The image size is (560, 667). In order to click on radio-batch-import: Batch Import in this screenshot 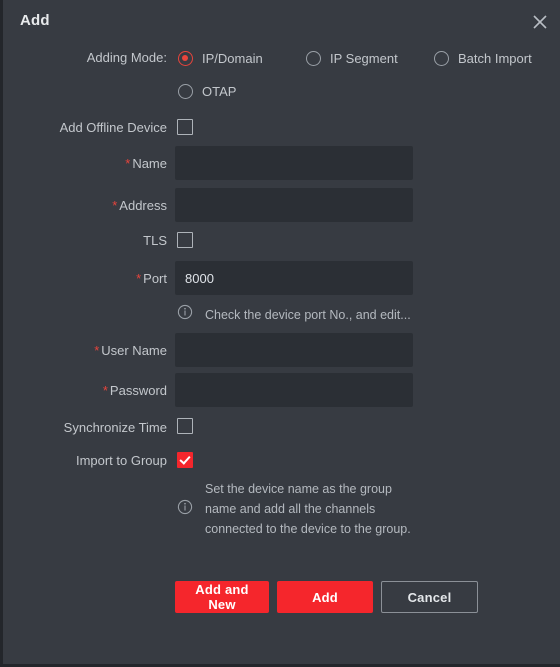, I will do `click(483, 58)`.